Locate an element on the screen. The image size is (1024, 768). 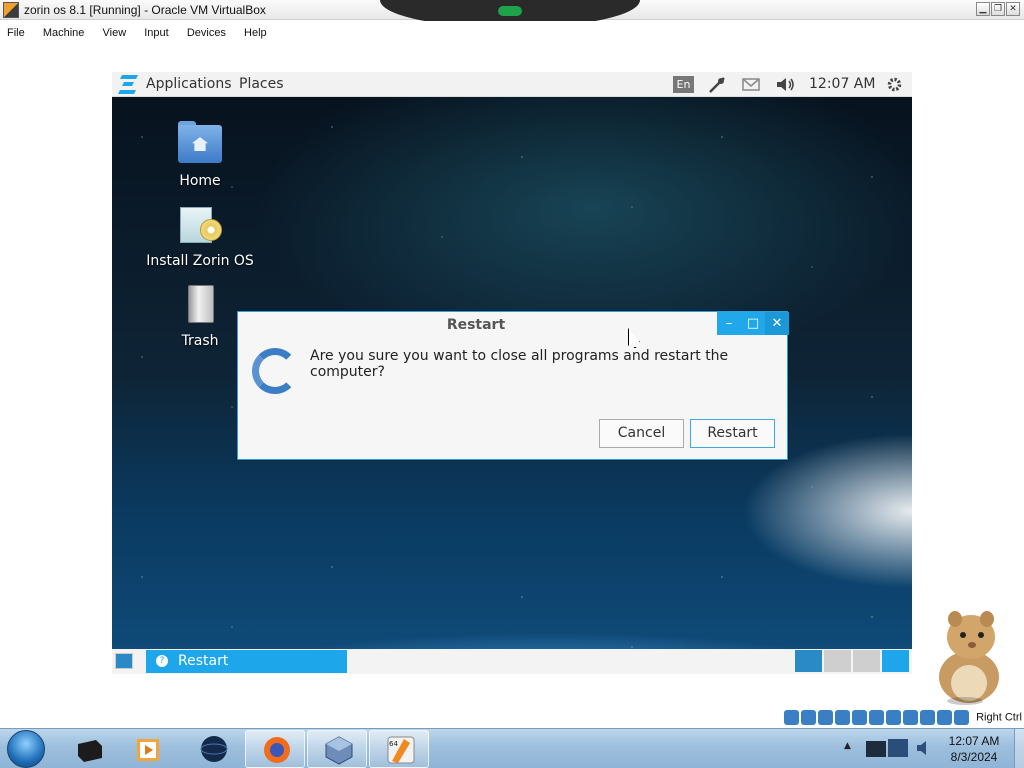
restore-button: ❐ is located at coordinates (998, 9).